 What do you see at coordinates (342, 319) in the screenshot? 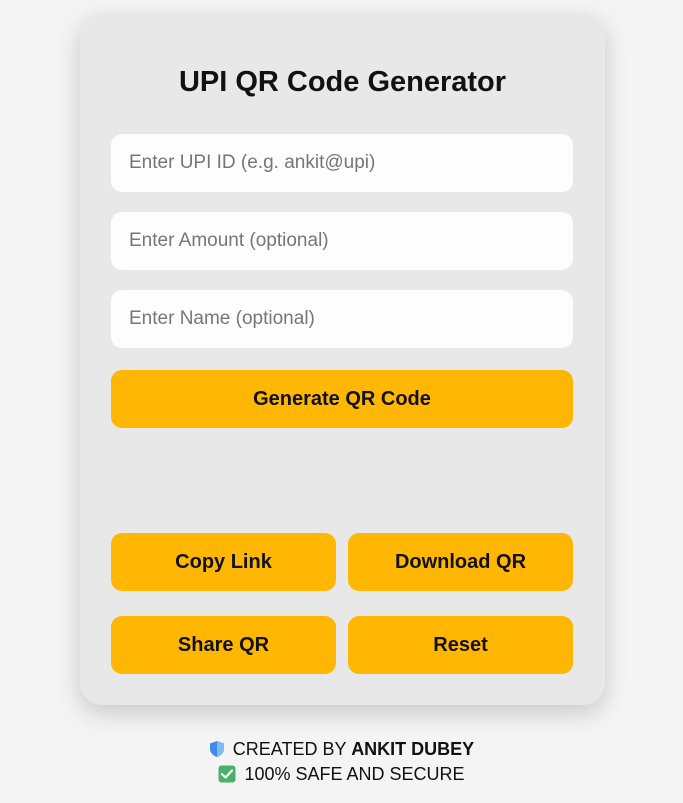
I see `name-input` at bounding box center [342, 319].